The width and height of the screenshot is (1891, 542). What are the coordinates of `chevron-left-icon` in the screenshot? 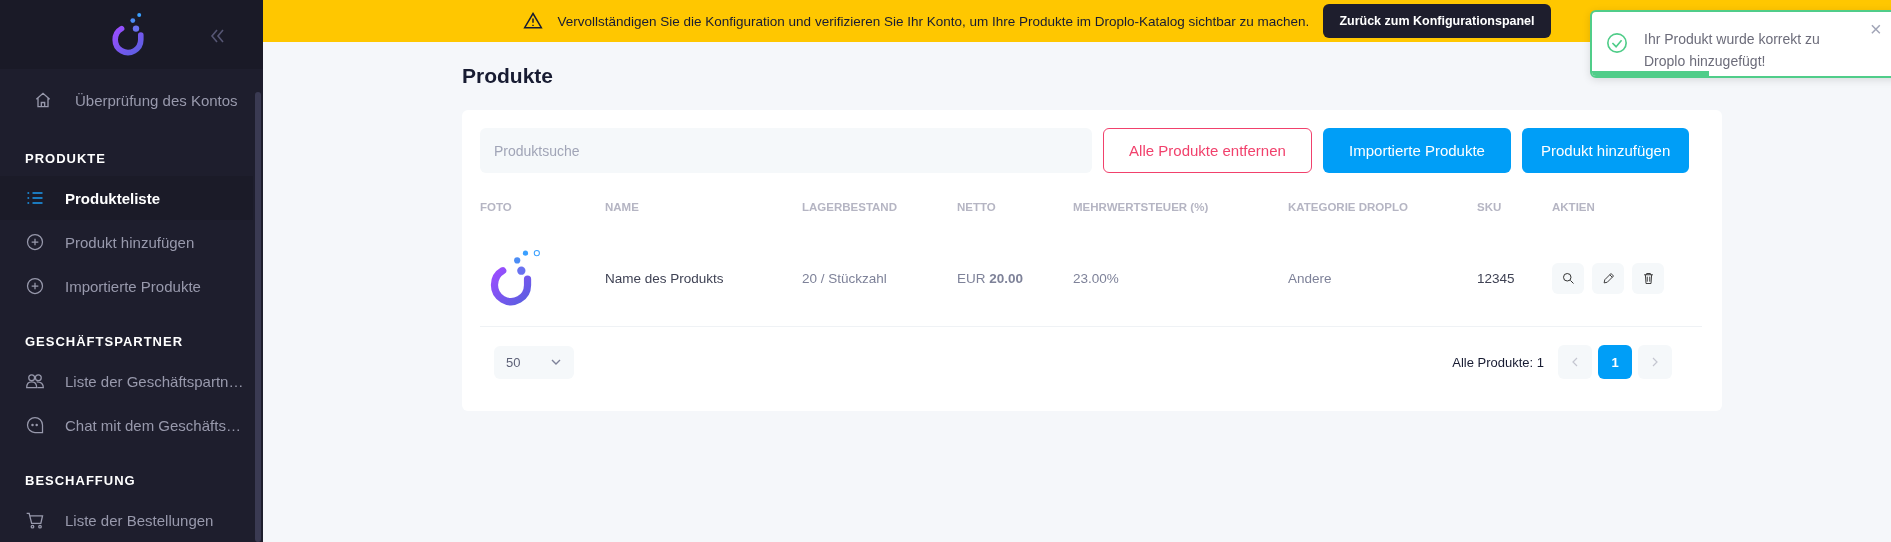 It's located at (1575, 362).